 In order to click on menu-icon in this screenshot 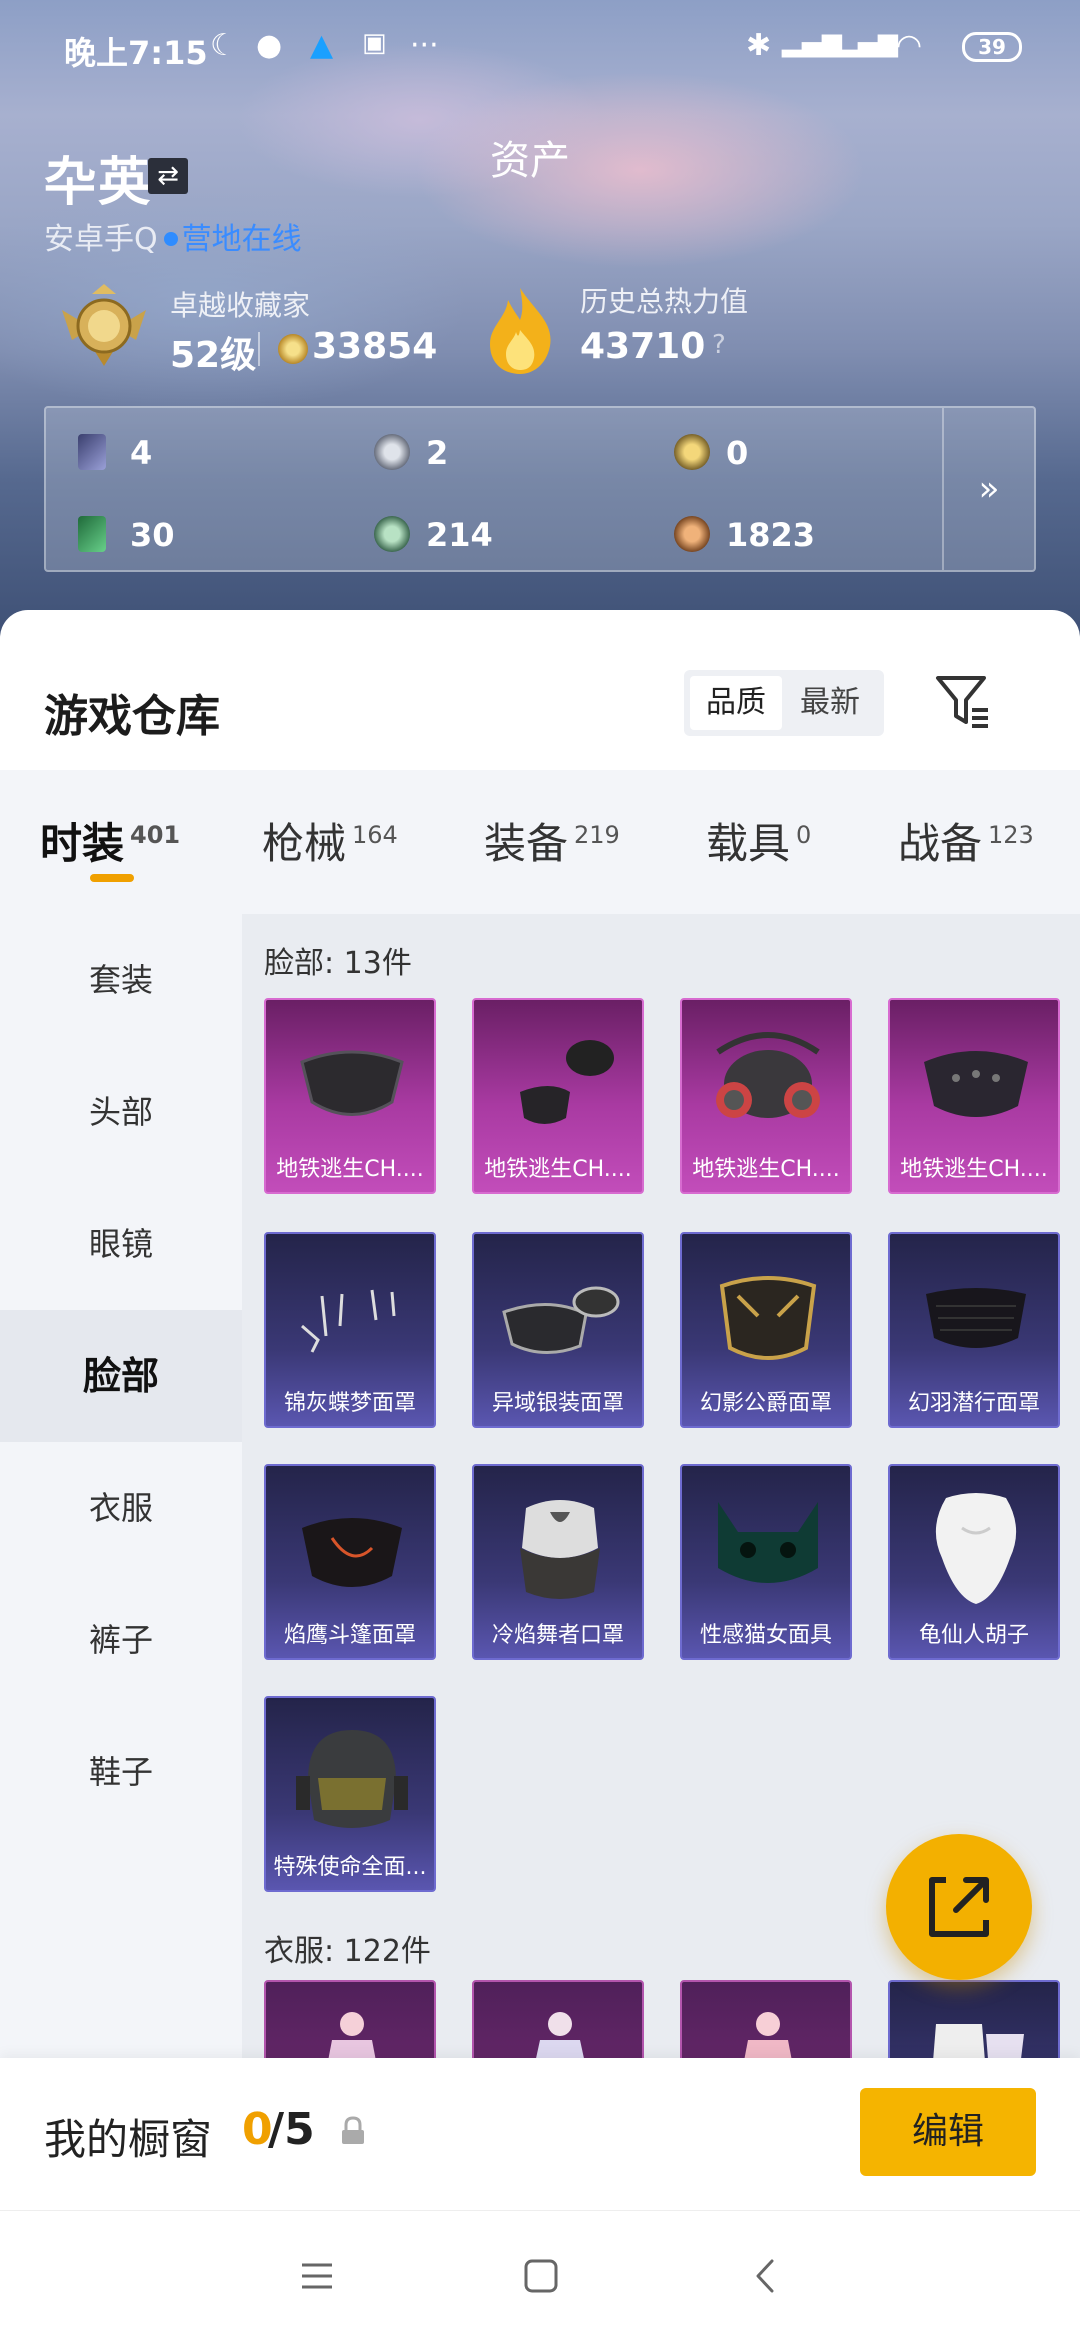, I will do `click(317, 2276)`.